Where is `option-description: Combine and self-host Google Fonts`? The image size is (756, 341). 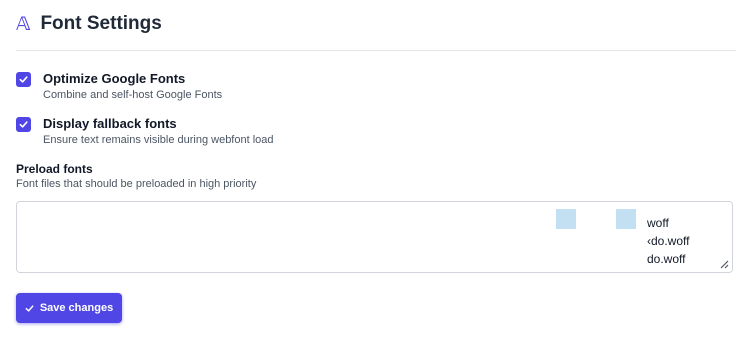 option-description: Combine and self-host Google Fonts is located at coordinates (133, 95).